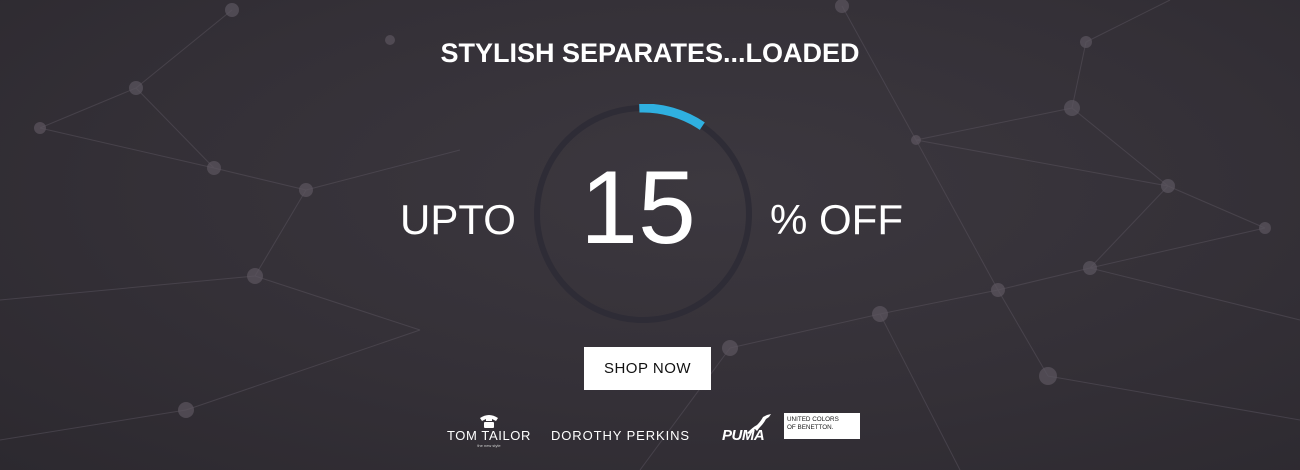  Describe the element at coordinates (810, 427) in the screenshot. I see `benetton-line-2: OF BENETTON.` at that location.